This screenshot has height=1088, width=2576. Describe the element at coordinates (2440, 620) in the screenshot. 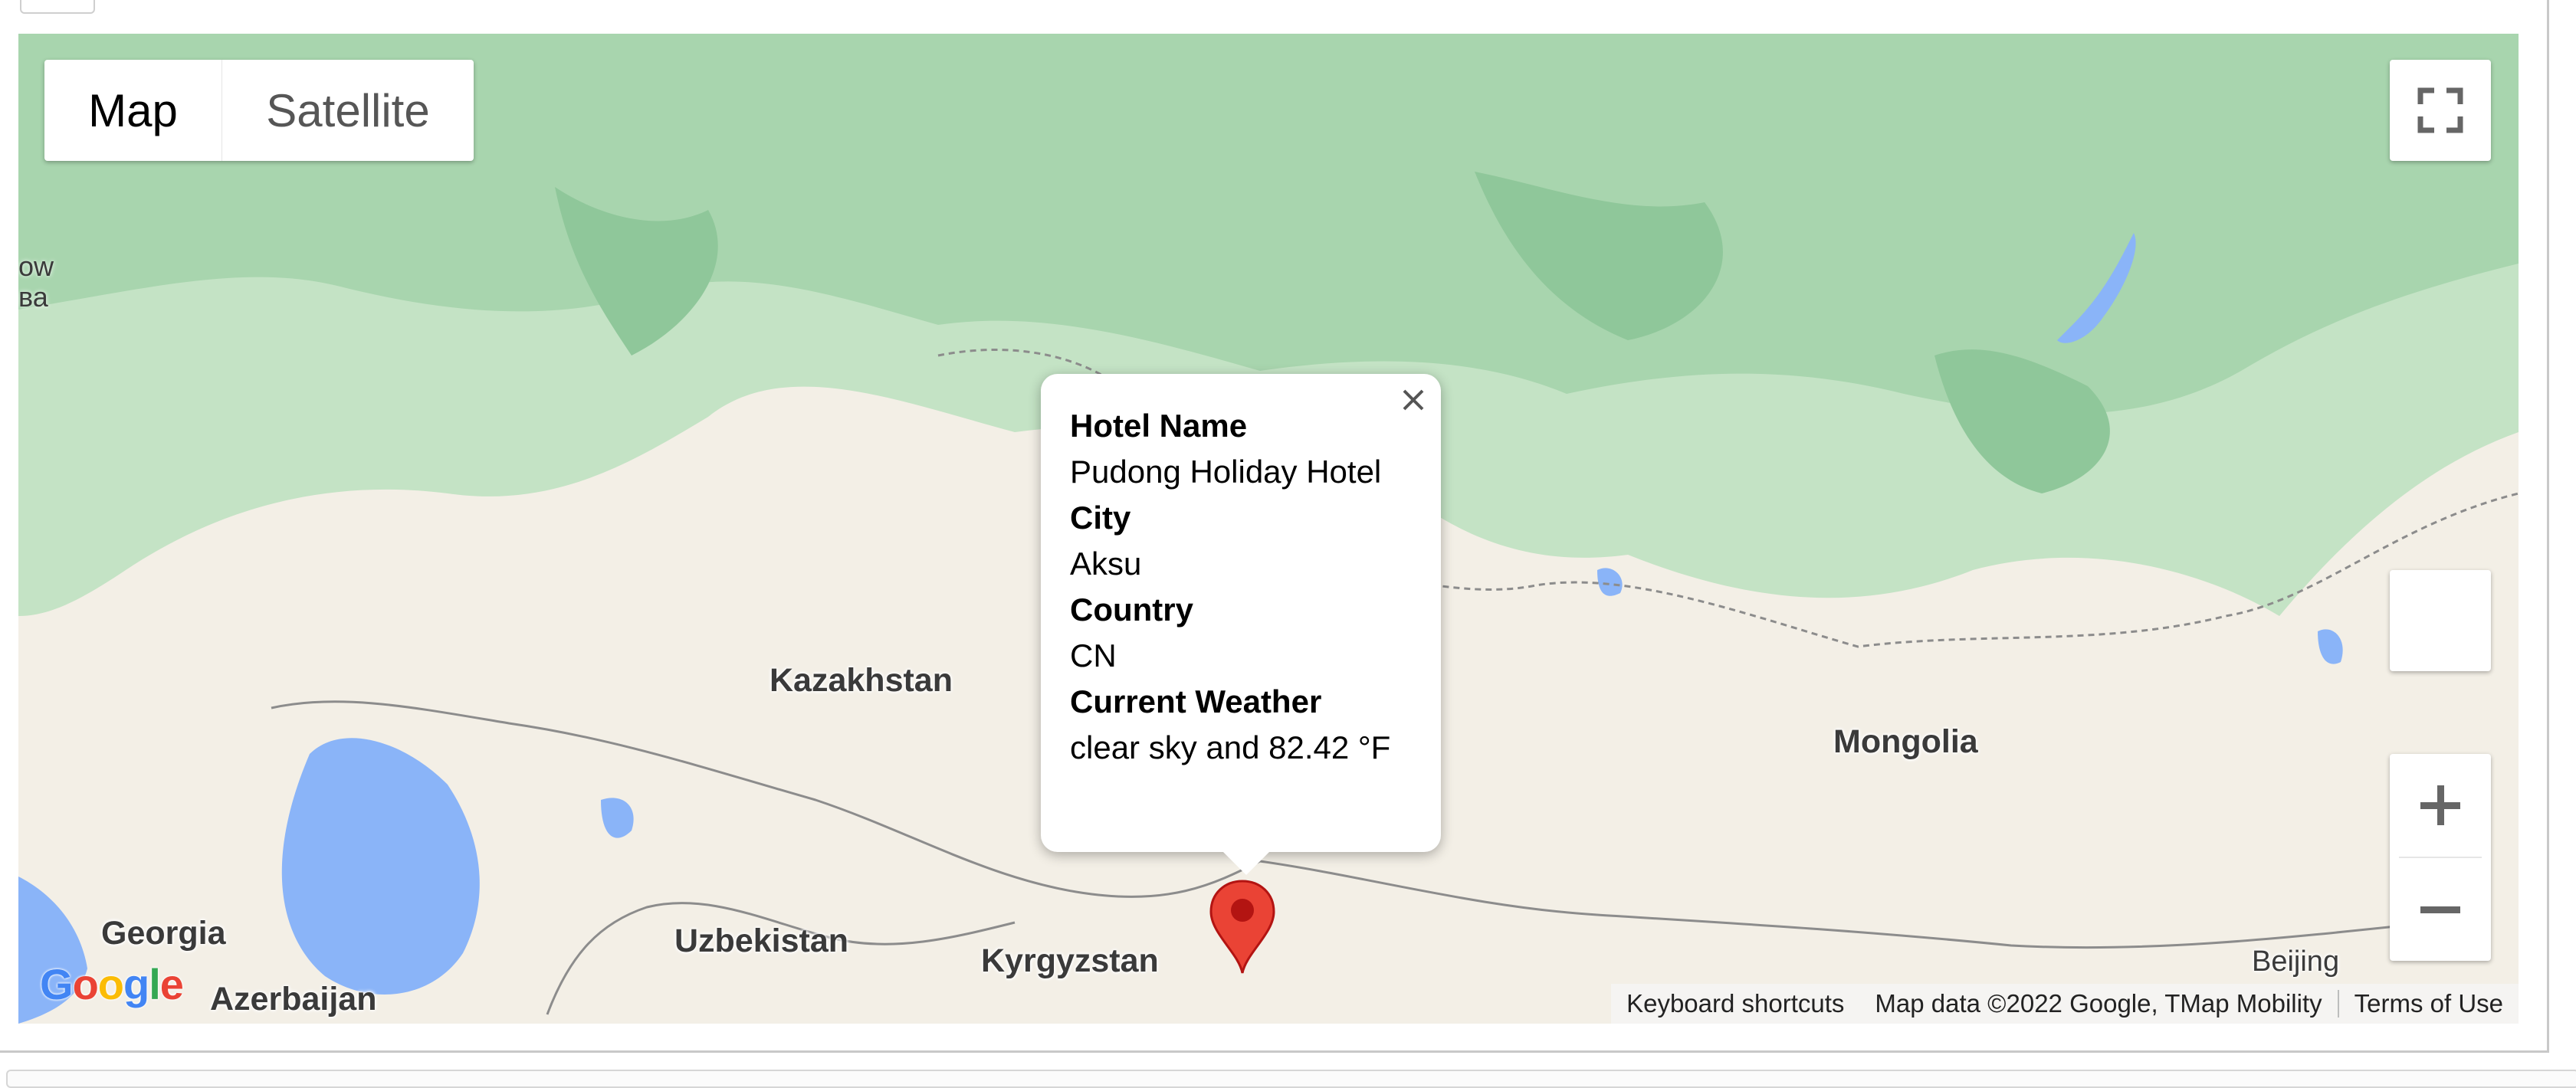

I see `blank-control-button` at that location.